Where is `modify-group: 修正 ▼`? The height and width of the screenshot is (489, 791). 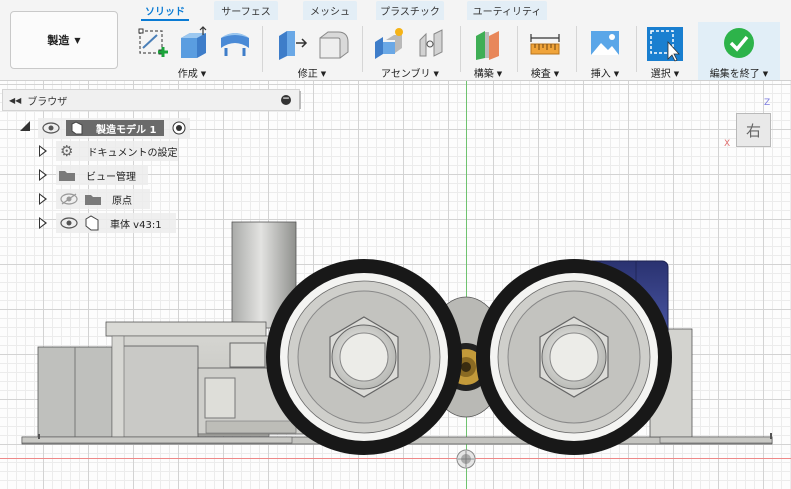 modify-group: 修正 ▼ is located at coordinates (312, 51).